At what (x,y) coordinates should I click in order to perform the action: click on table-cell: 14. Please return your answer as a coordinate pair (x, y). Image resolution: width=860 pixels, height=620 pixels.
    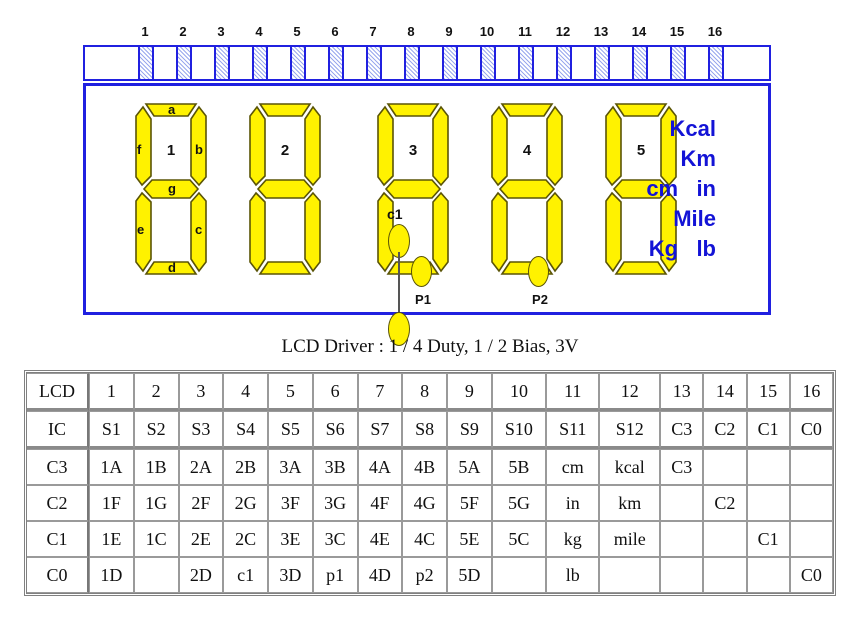
    Looking at the image, I should click on (725, 392).